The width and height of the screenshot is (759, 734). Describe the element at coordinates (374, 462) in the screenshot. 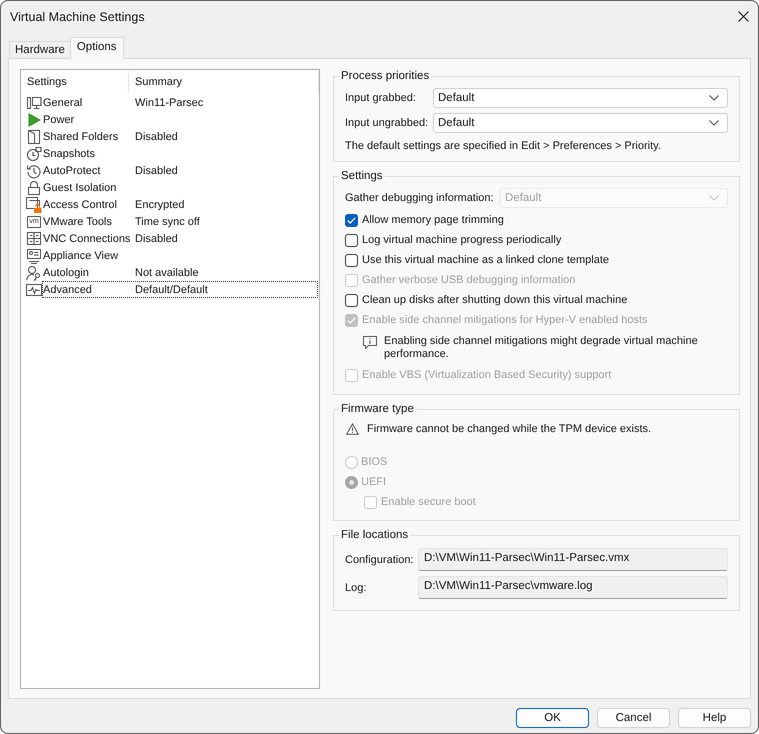

I see `radio-label: BIOS` at that location.